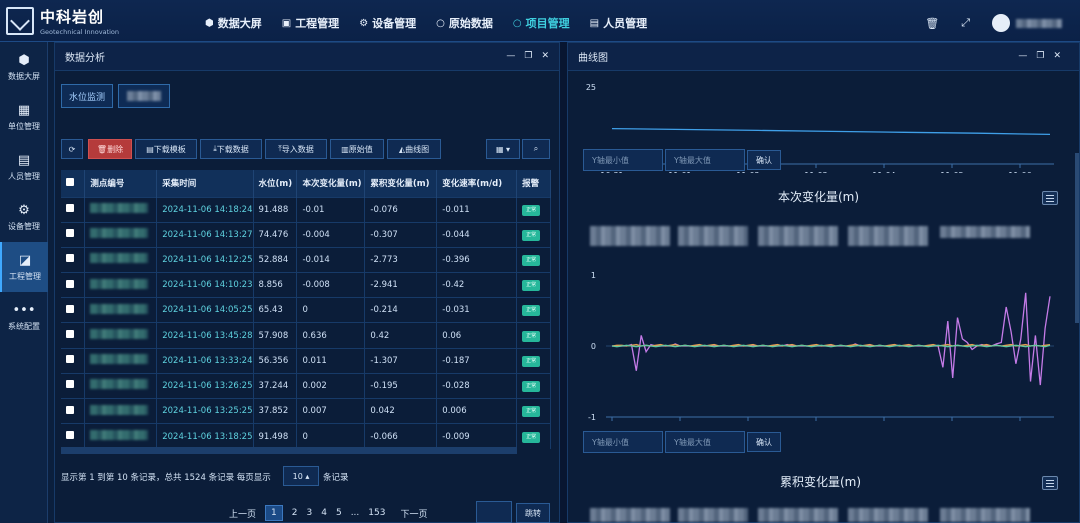 The height and width of the screenshot is (523, 1080). Describe the element at coordinates (166, 149) in the screenshot. I see `download-template-button: ▤ 下载模板` at that location.